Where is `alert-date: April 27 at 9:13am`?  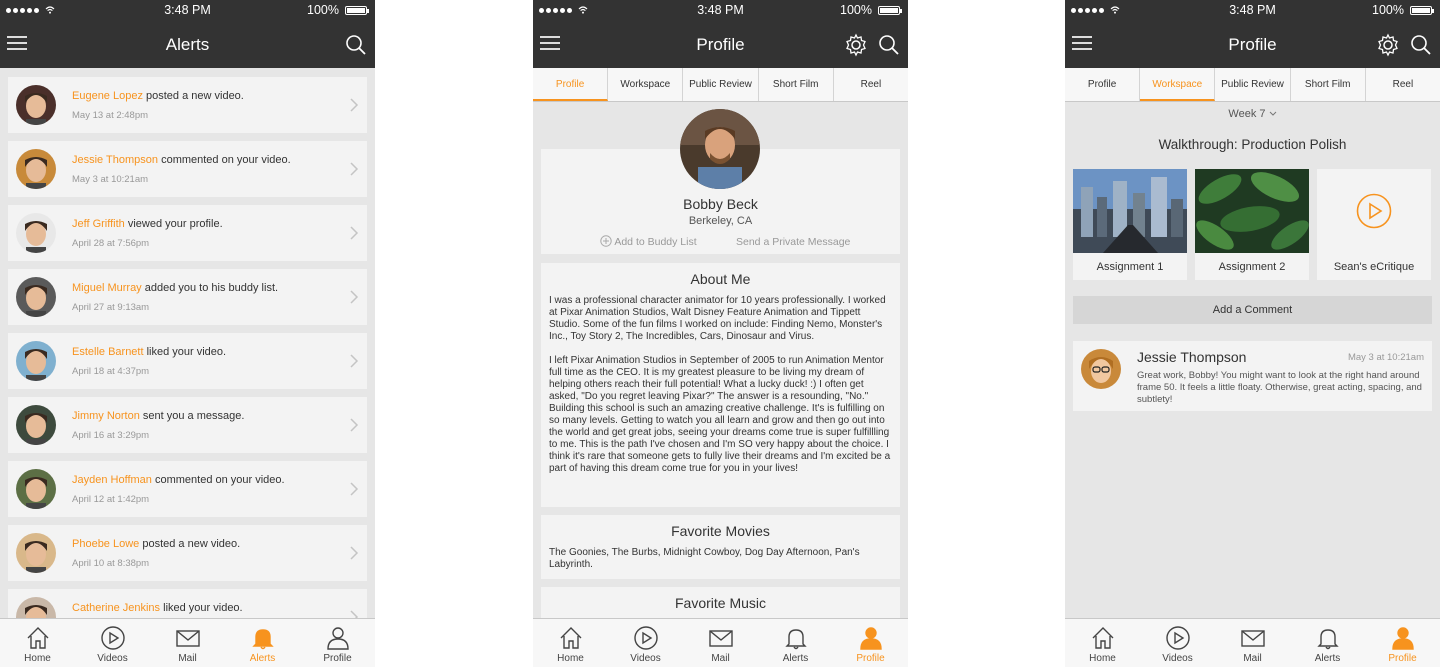
alert-date: April 27 at 9:13am is located at coordinates (111, 307).